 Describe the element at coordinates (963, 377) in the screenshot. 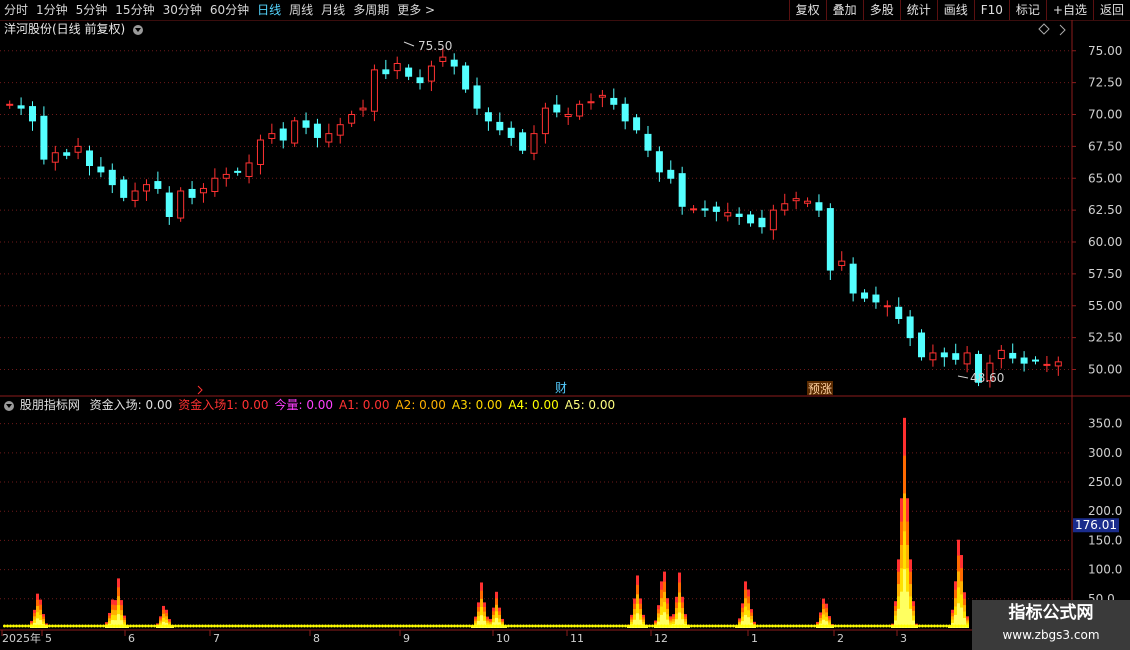

I see `low-price-pointer` at that location.